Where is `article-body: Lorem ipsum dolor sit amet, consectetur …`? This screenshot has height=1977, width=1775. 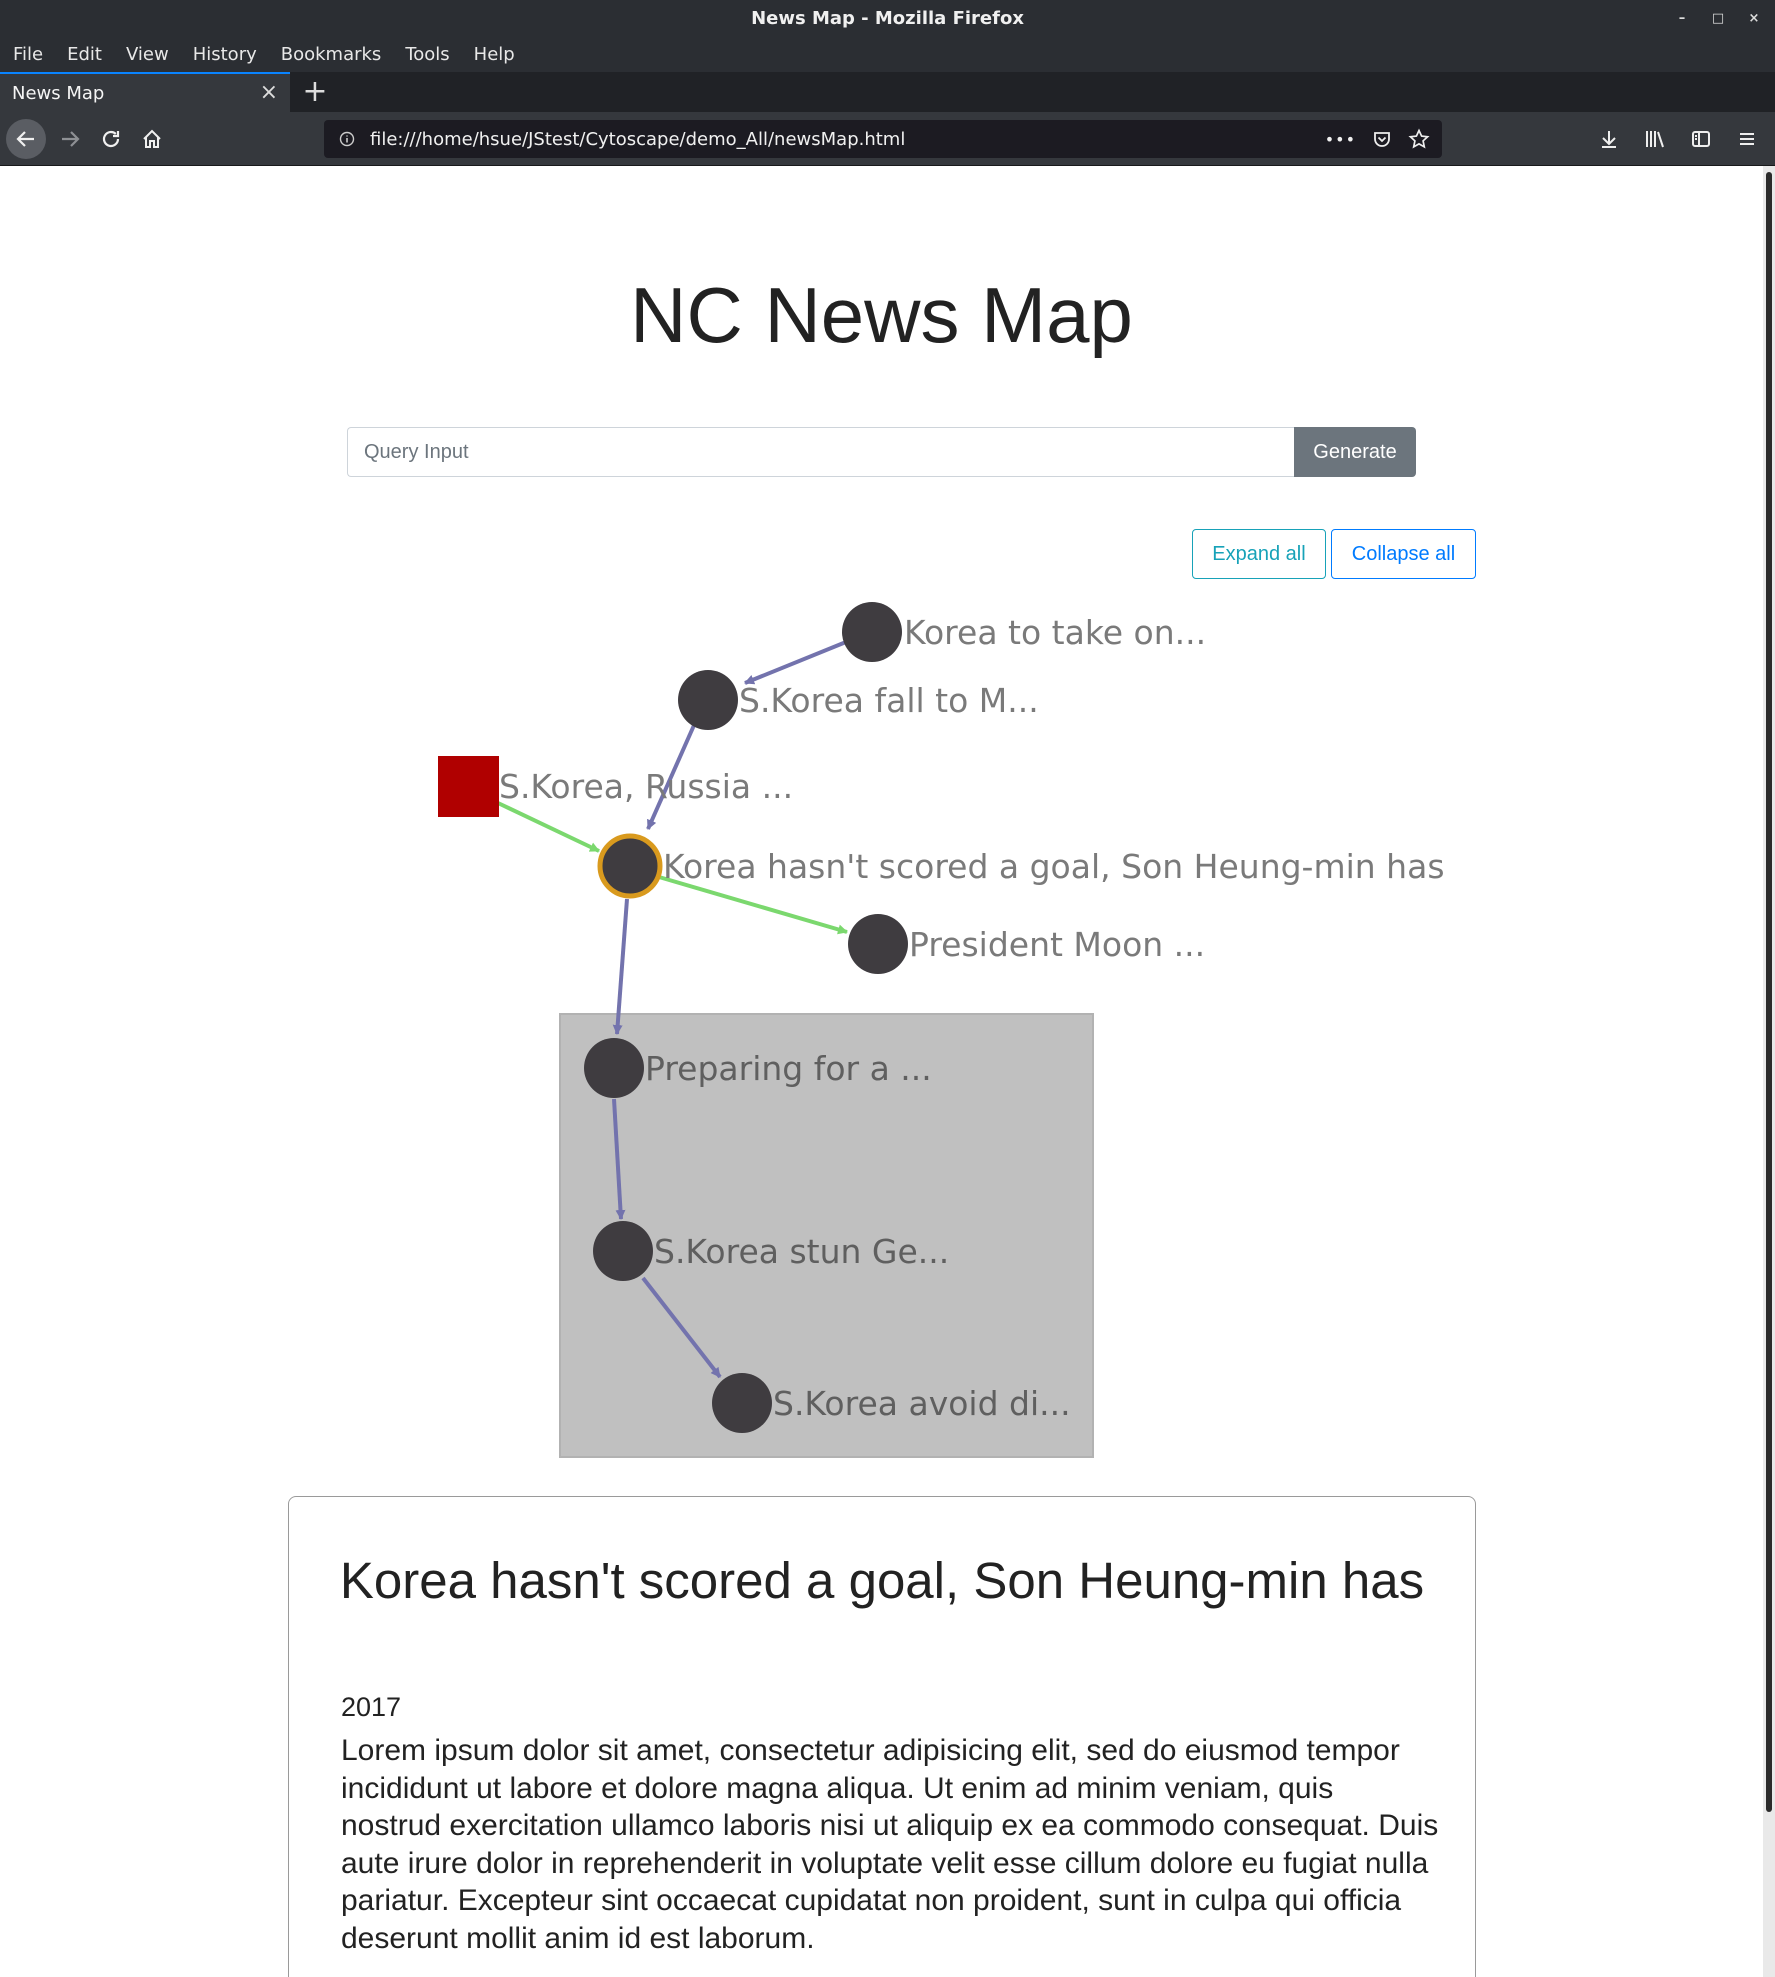 article-body: Lorem ipsum dolor sit amet, consectetur … is located at coordinates (890, 1844).